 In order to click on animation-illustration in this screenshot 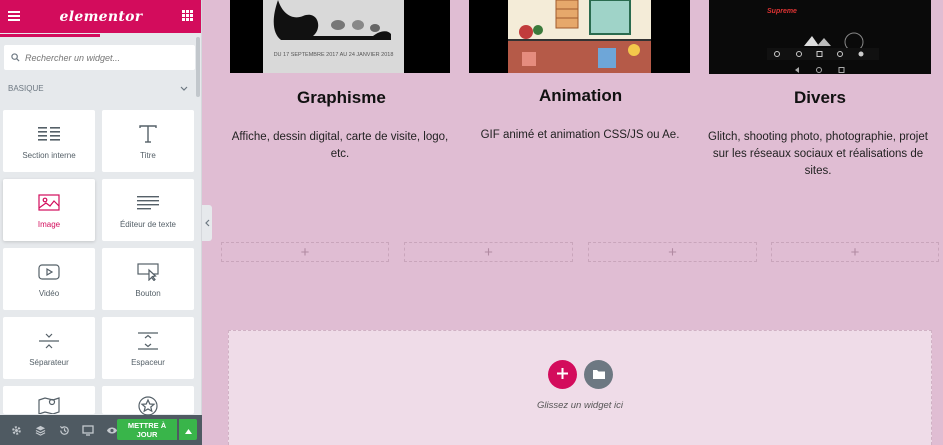, I will do `click(579, 36)`.